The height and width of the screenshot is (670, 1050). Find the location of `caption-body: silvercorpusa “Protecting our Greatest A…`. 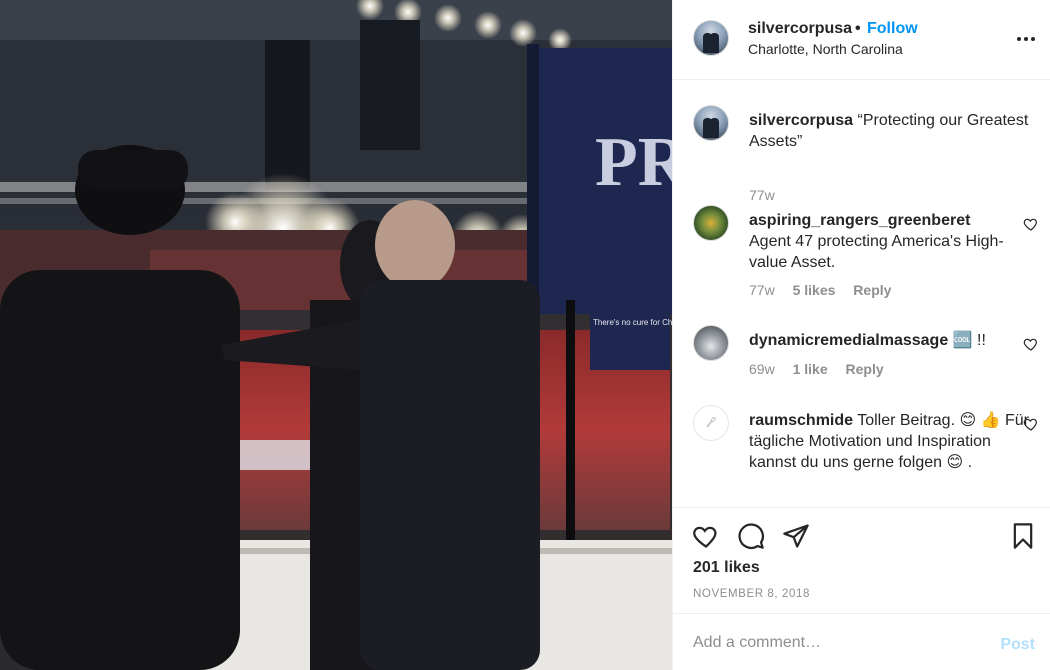

caption-body: silvercorpusa “Protecting our Greatest A… is located at coordinates (894, 131).